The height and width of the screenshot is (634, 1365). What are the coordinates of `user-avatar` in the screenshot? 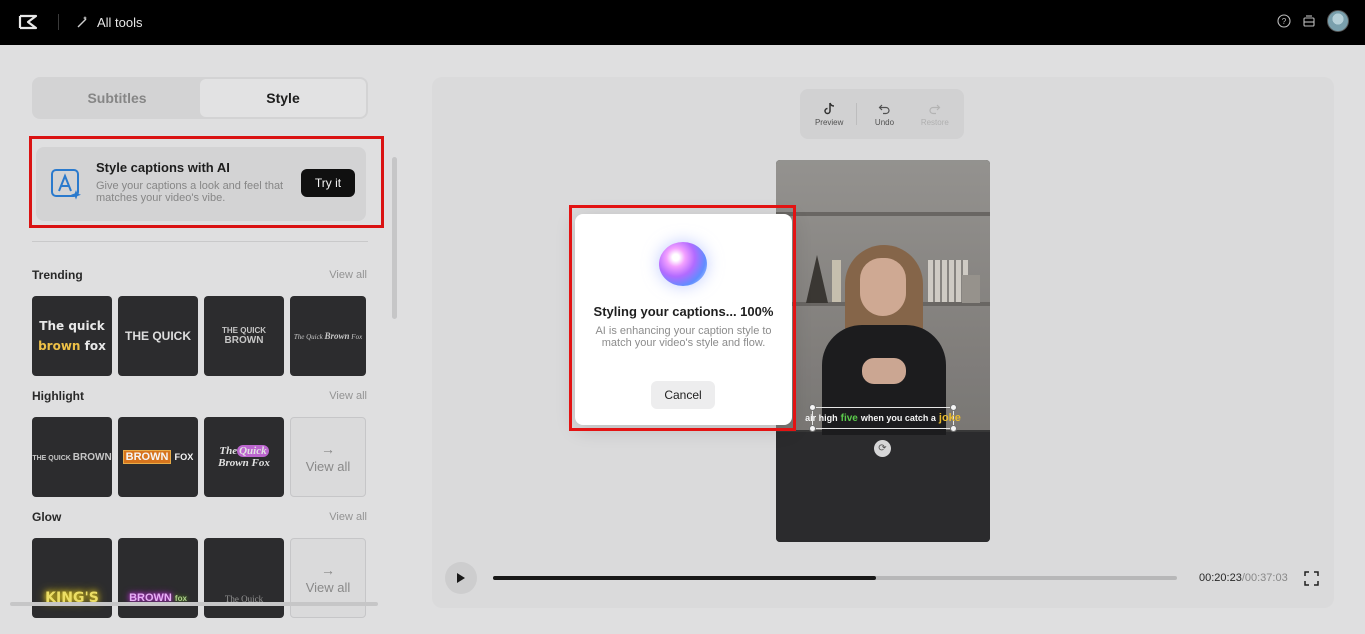 It's located at (1338, 21).